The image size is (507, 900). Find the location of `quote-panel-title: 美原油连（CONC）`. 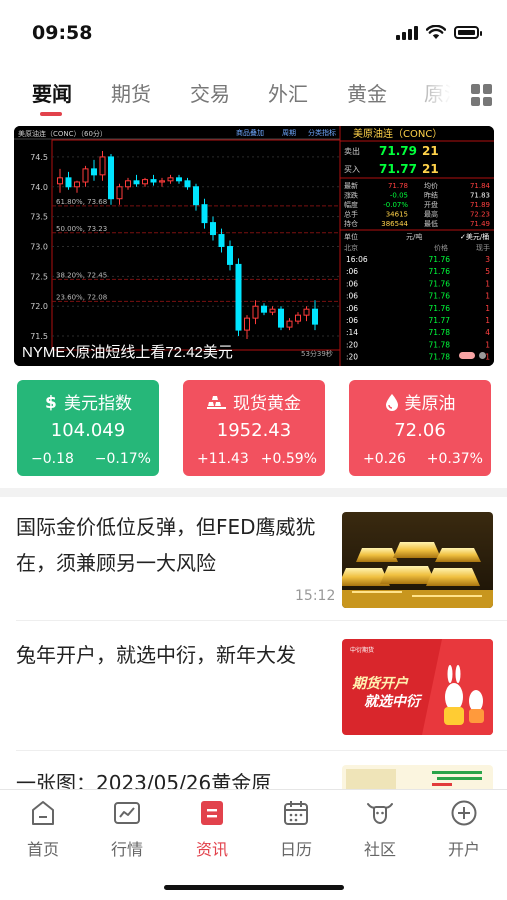

quote-panel-title: 美原油连（CONC） is located at coordinates (397, 133).